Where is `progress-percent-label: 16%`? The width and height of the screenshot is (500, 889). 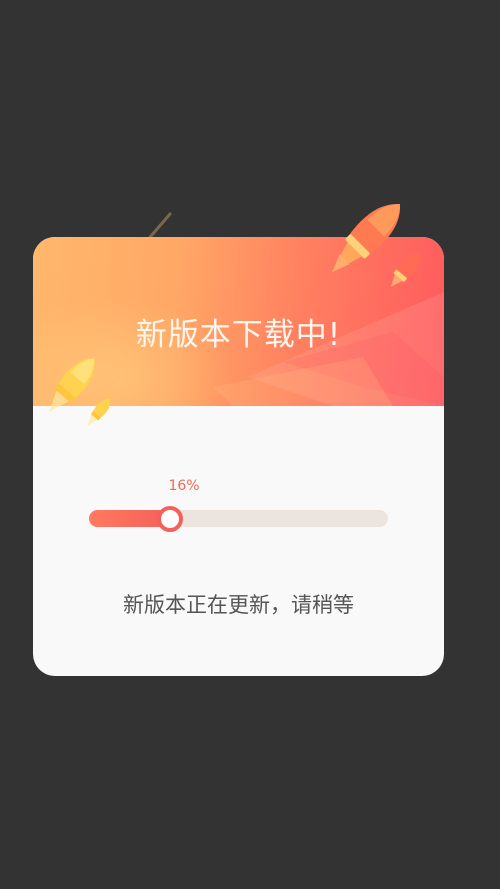
progress-percent-label: 16% is located at coordinates (184, 486).